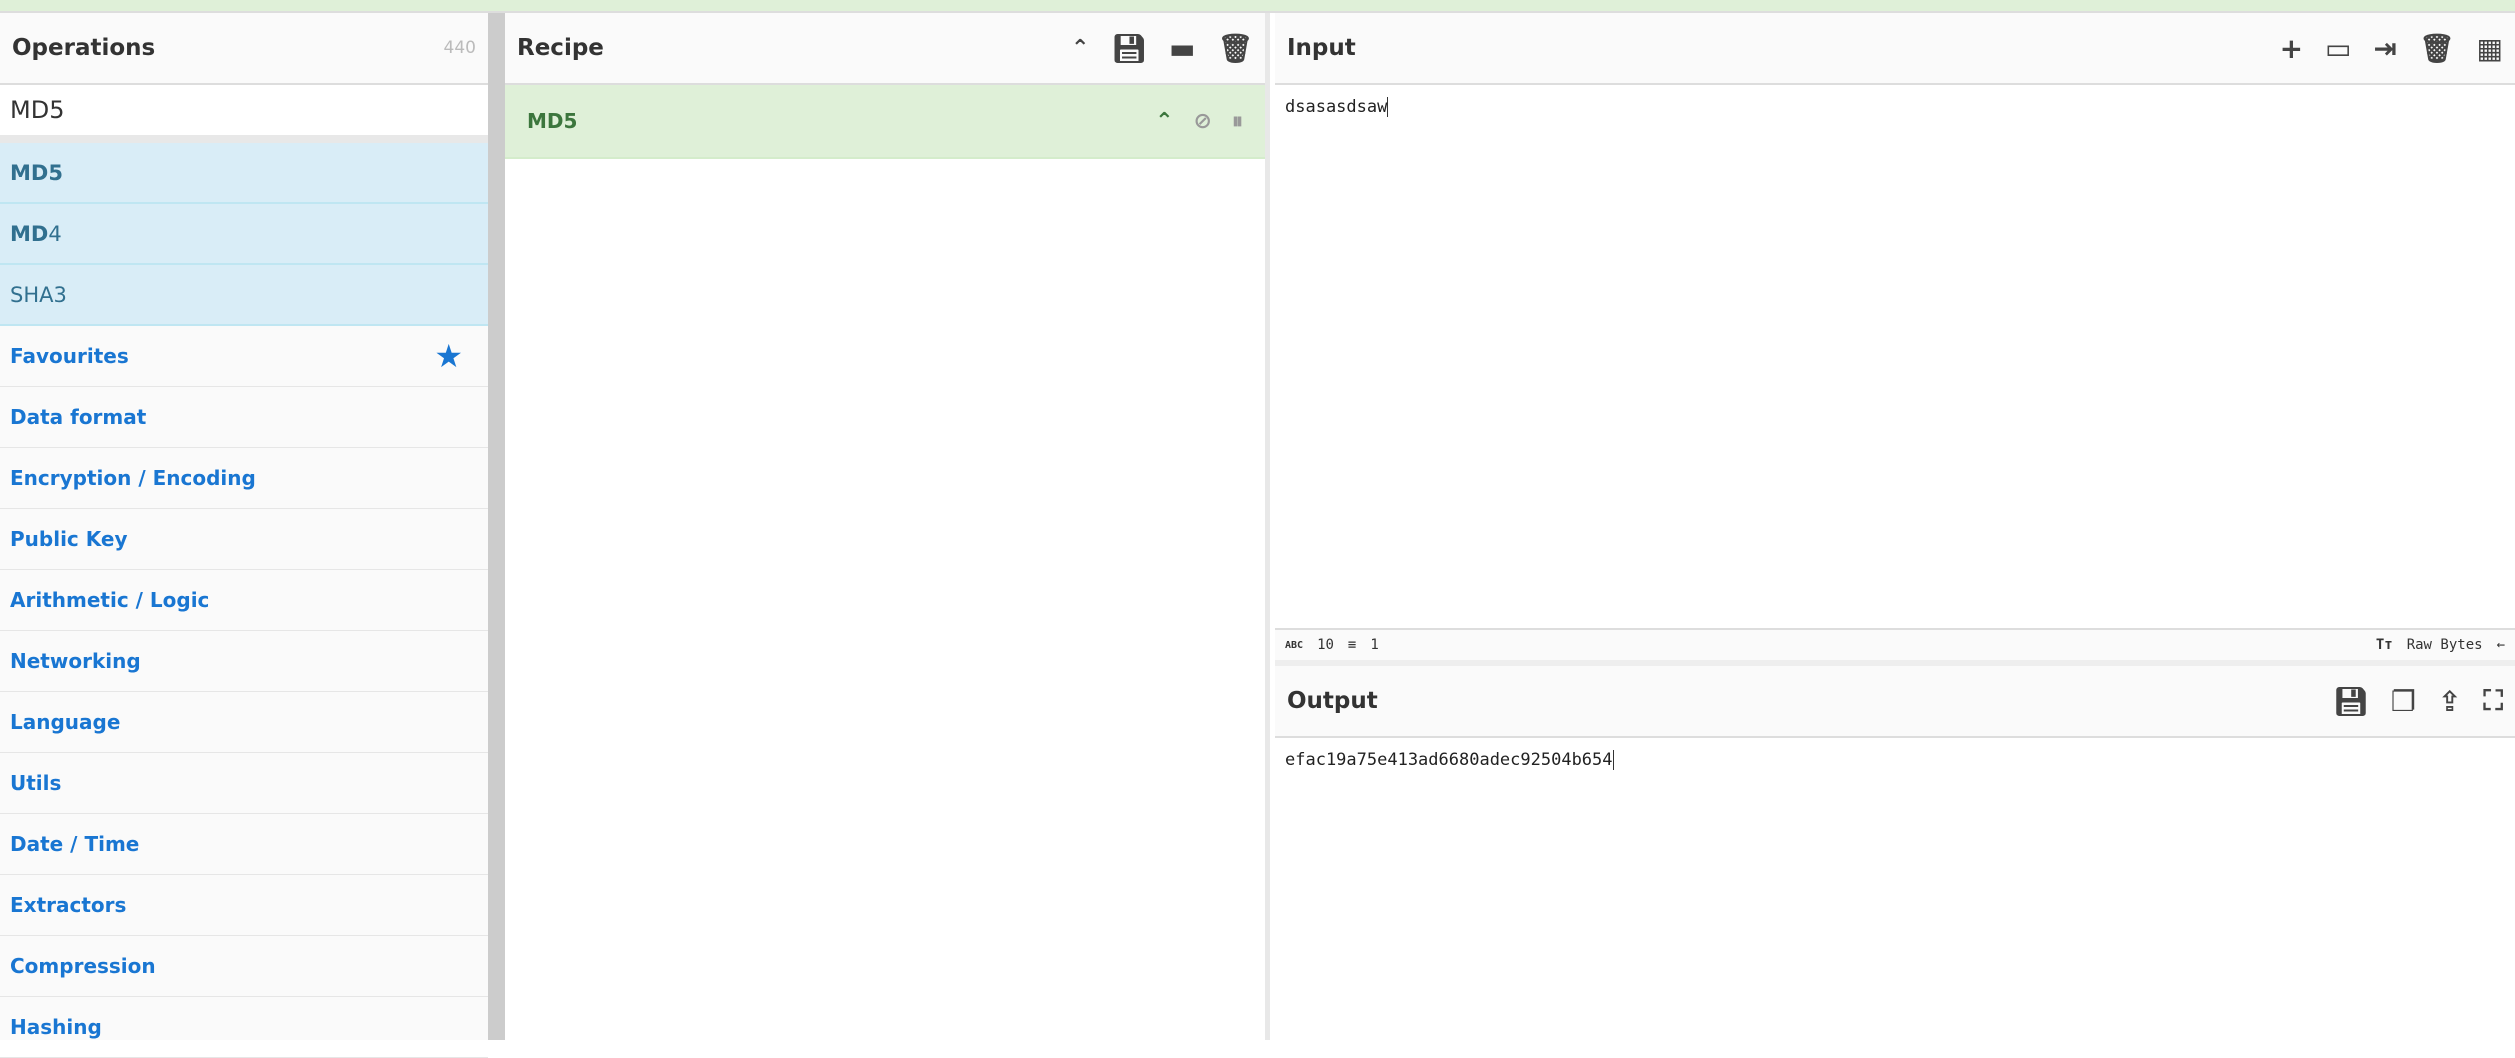 This screenshot has height=1058, width=2515. I want to click on top-banner, so click(1257, 6).